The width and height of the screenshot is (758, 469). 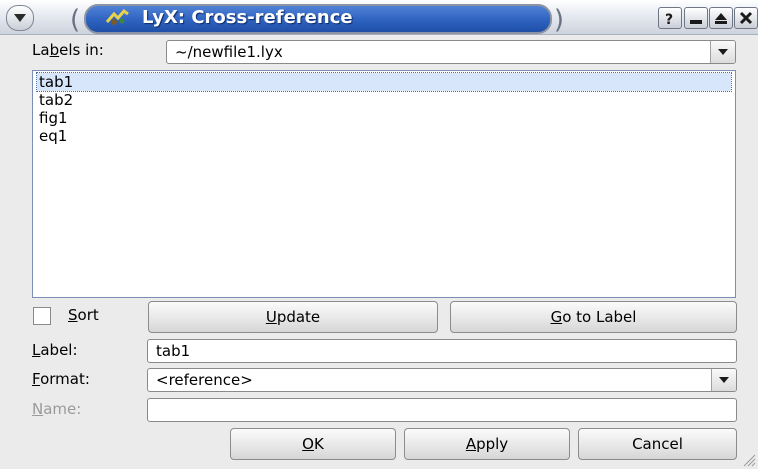 I want to click on title-bar: ( LyX: Cross-reference ) ?, so click(x=379, y=17).